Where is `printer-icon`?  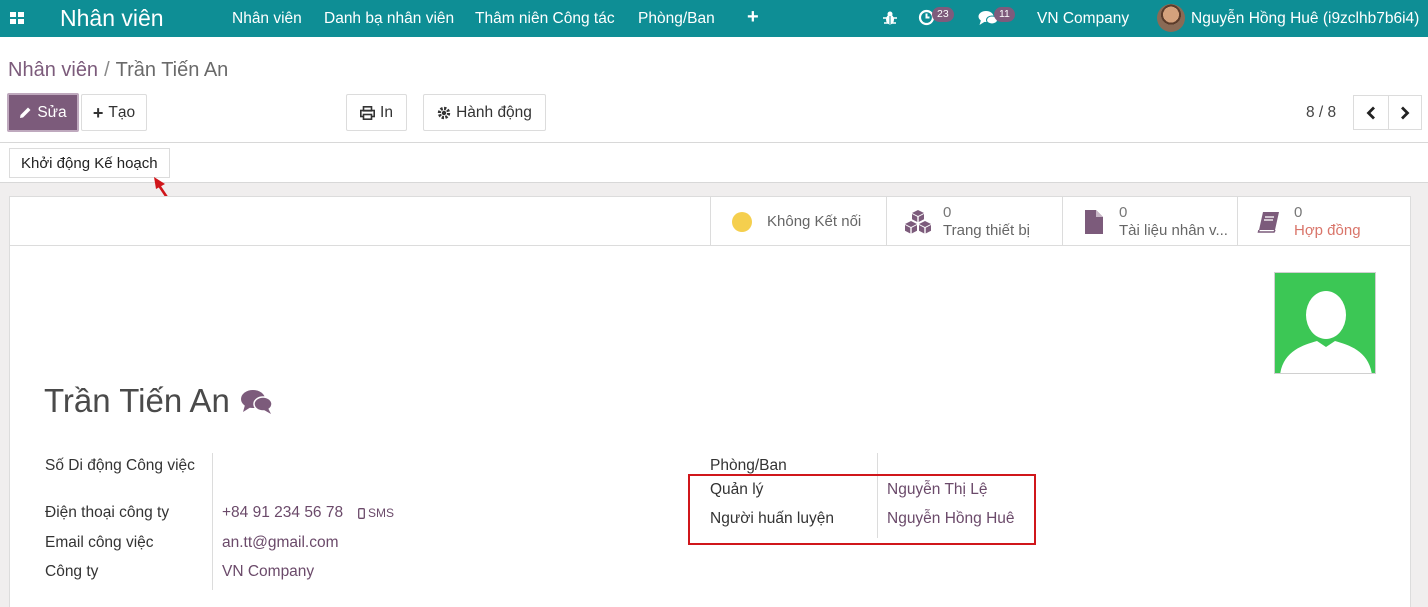
printer-icon is located at coordinates (368, 112).